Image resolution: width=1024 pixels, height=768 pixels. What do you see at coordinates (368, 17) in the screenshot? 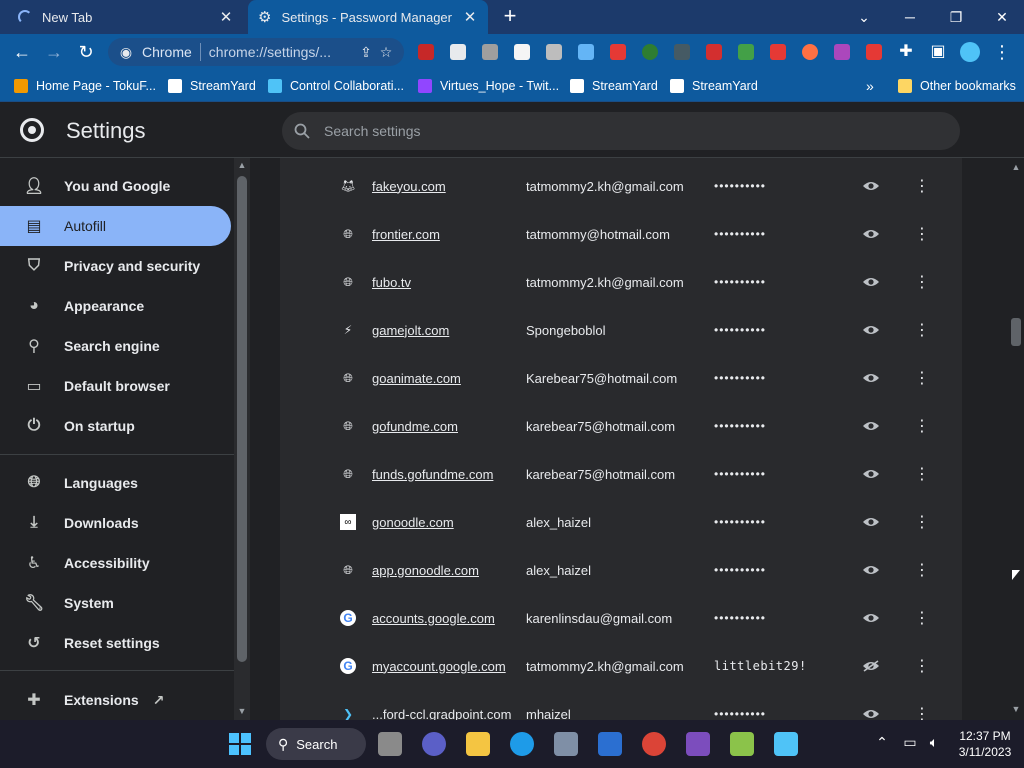
I see `tab-settings-password-manager: ⚙ Settings - Password Manager ✕` at bounding box center [368, 17].